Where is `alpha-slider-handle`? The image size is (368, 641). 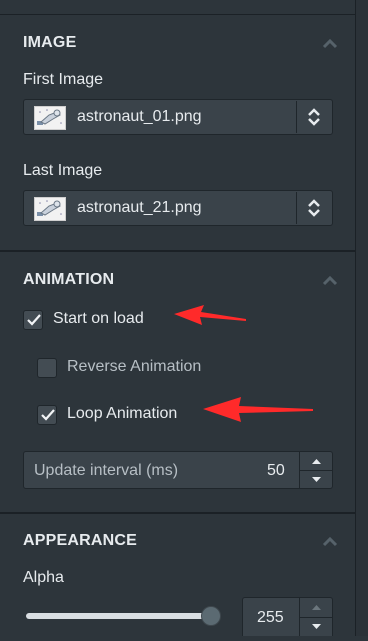
alpha-slider-handle is located at coordinates (211, 616).